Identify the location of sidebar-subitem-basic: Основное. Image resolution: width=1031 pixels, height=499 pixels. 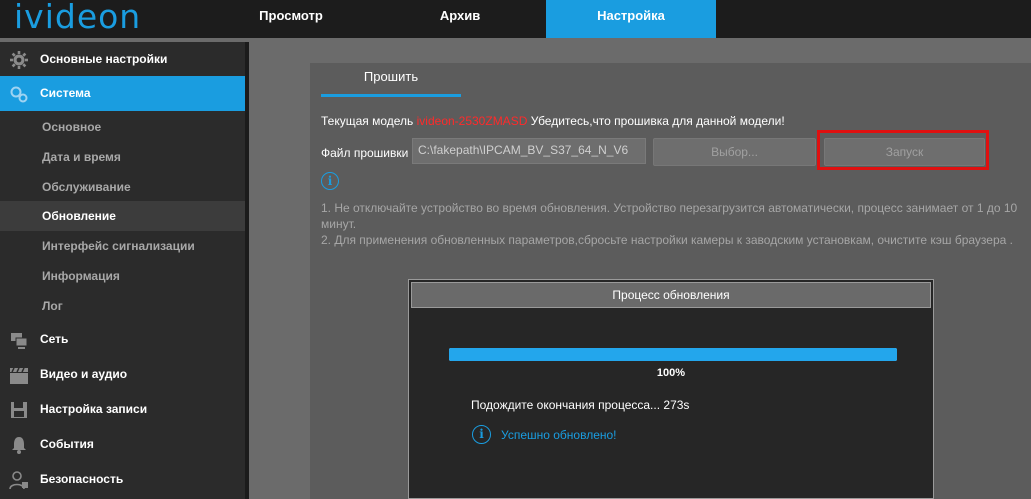
(122, 127).